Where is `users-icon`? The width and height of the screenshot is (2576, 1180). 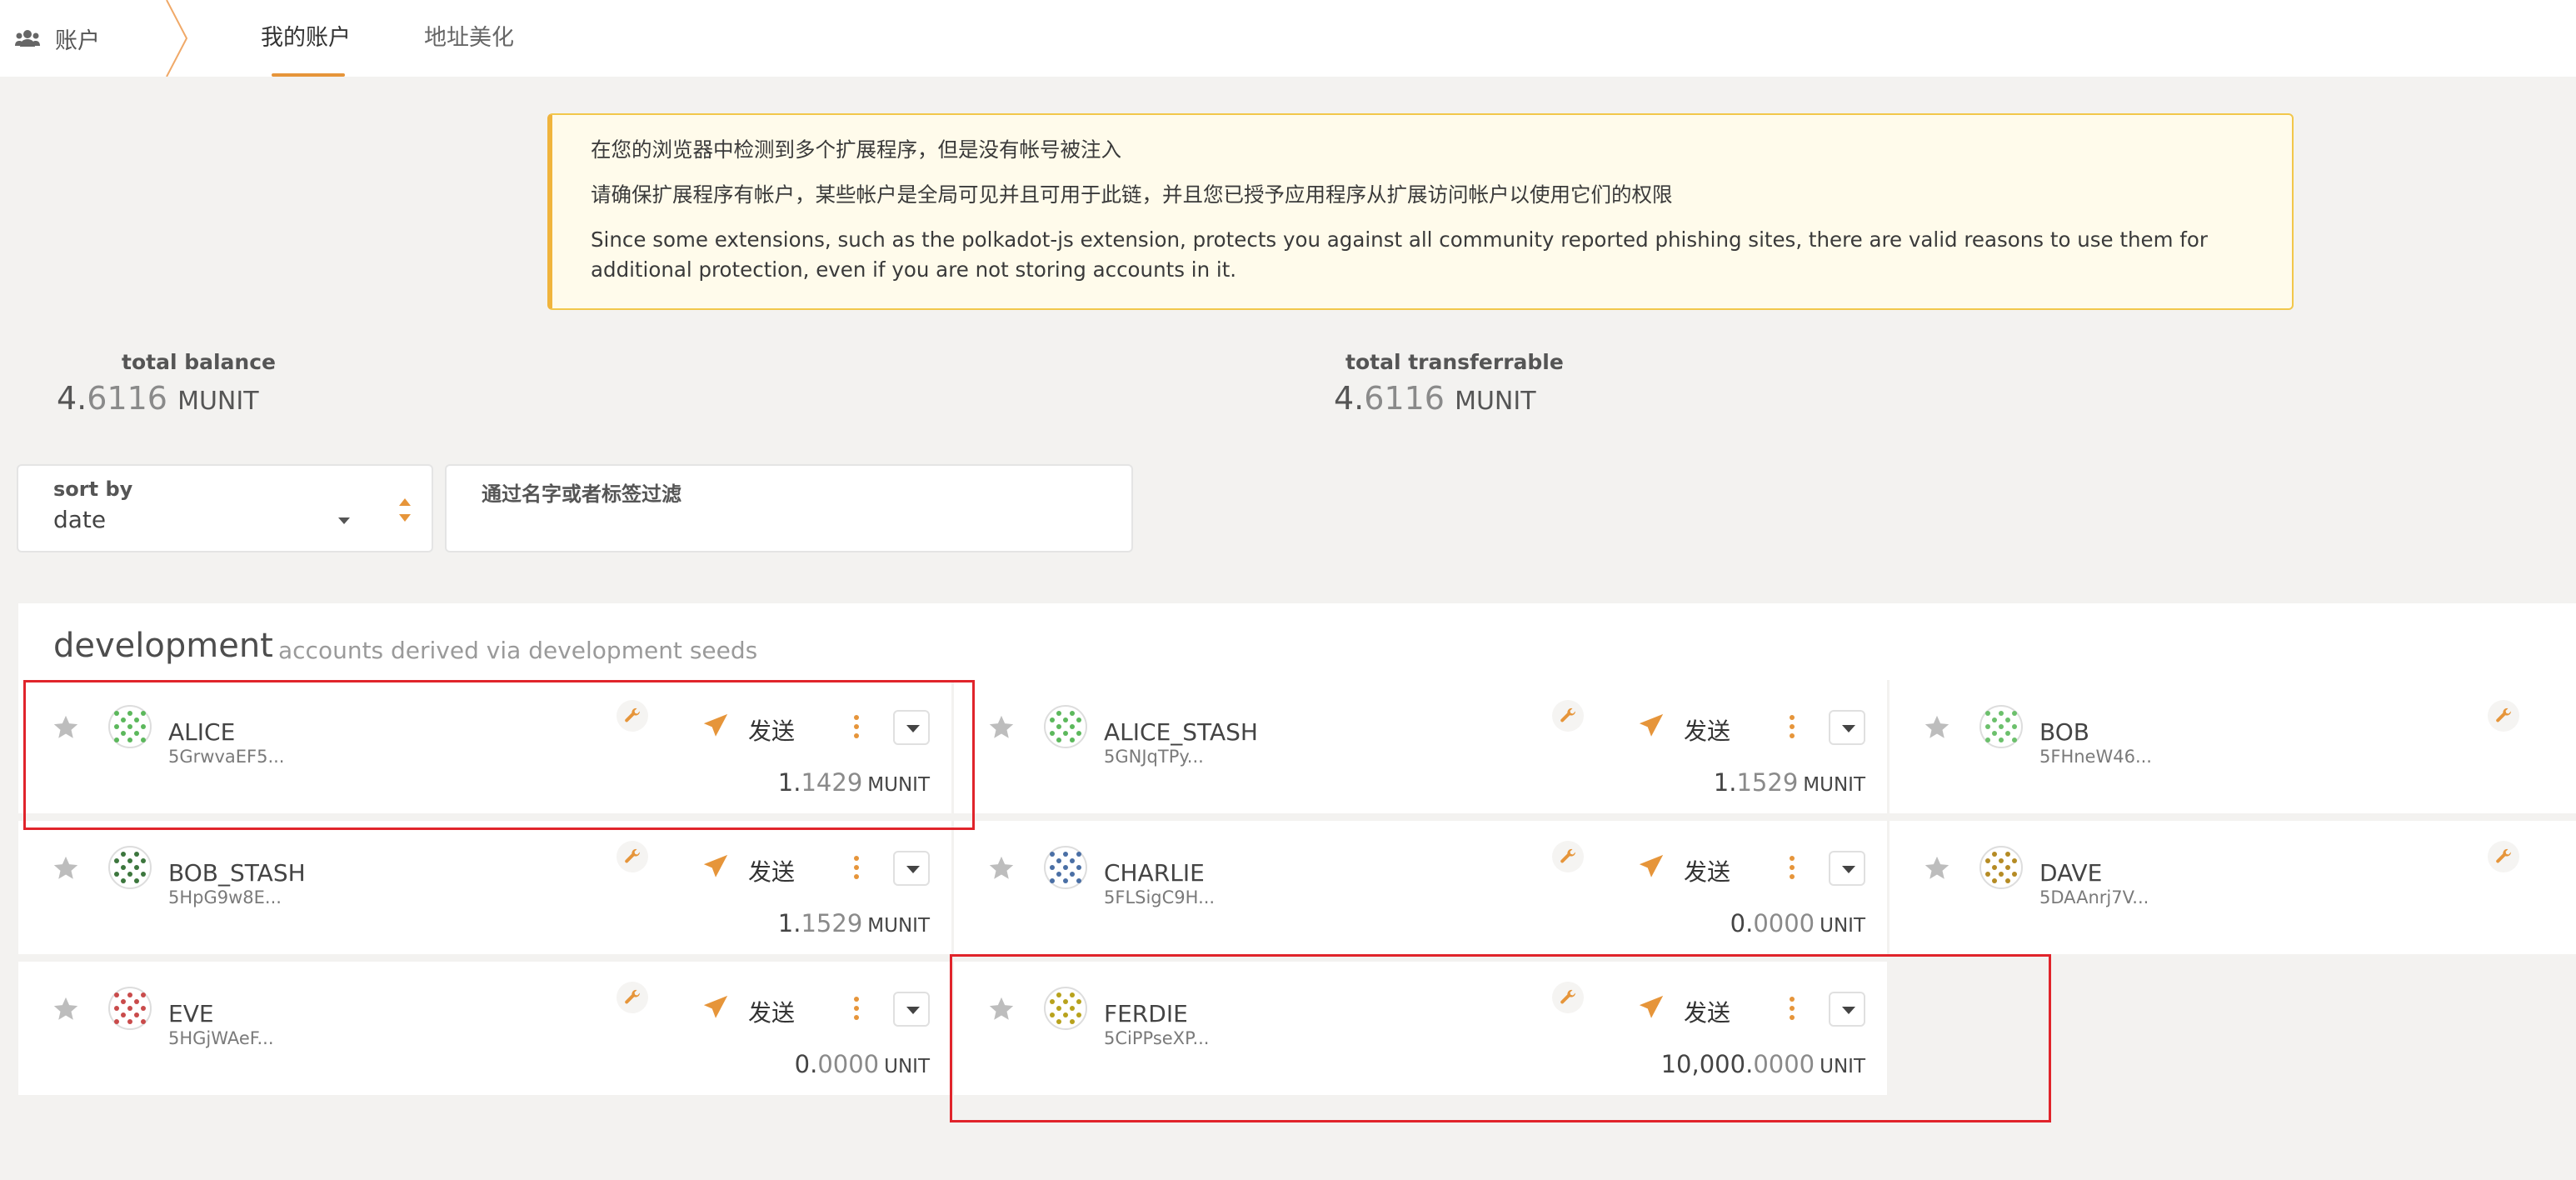
users-icon is located at coordinates (27, 38).